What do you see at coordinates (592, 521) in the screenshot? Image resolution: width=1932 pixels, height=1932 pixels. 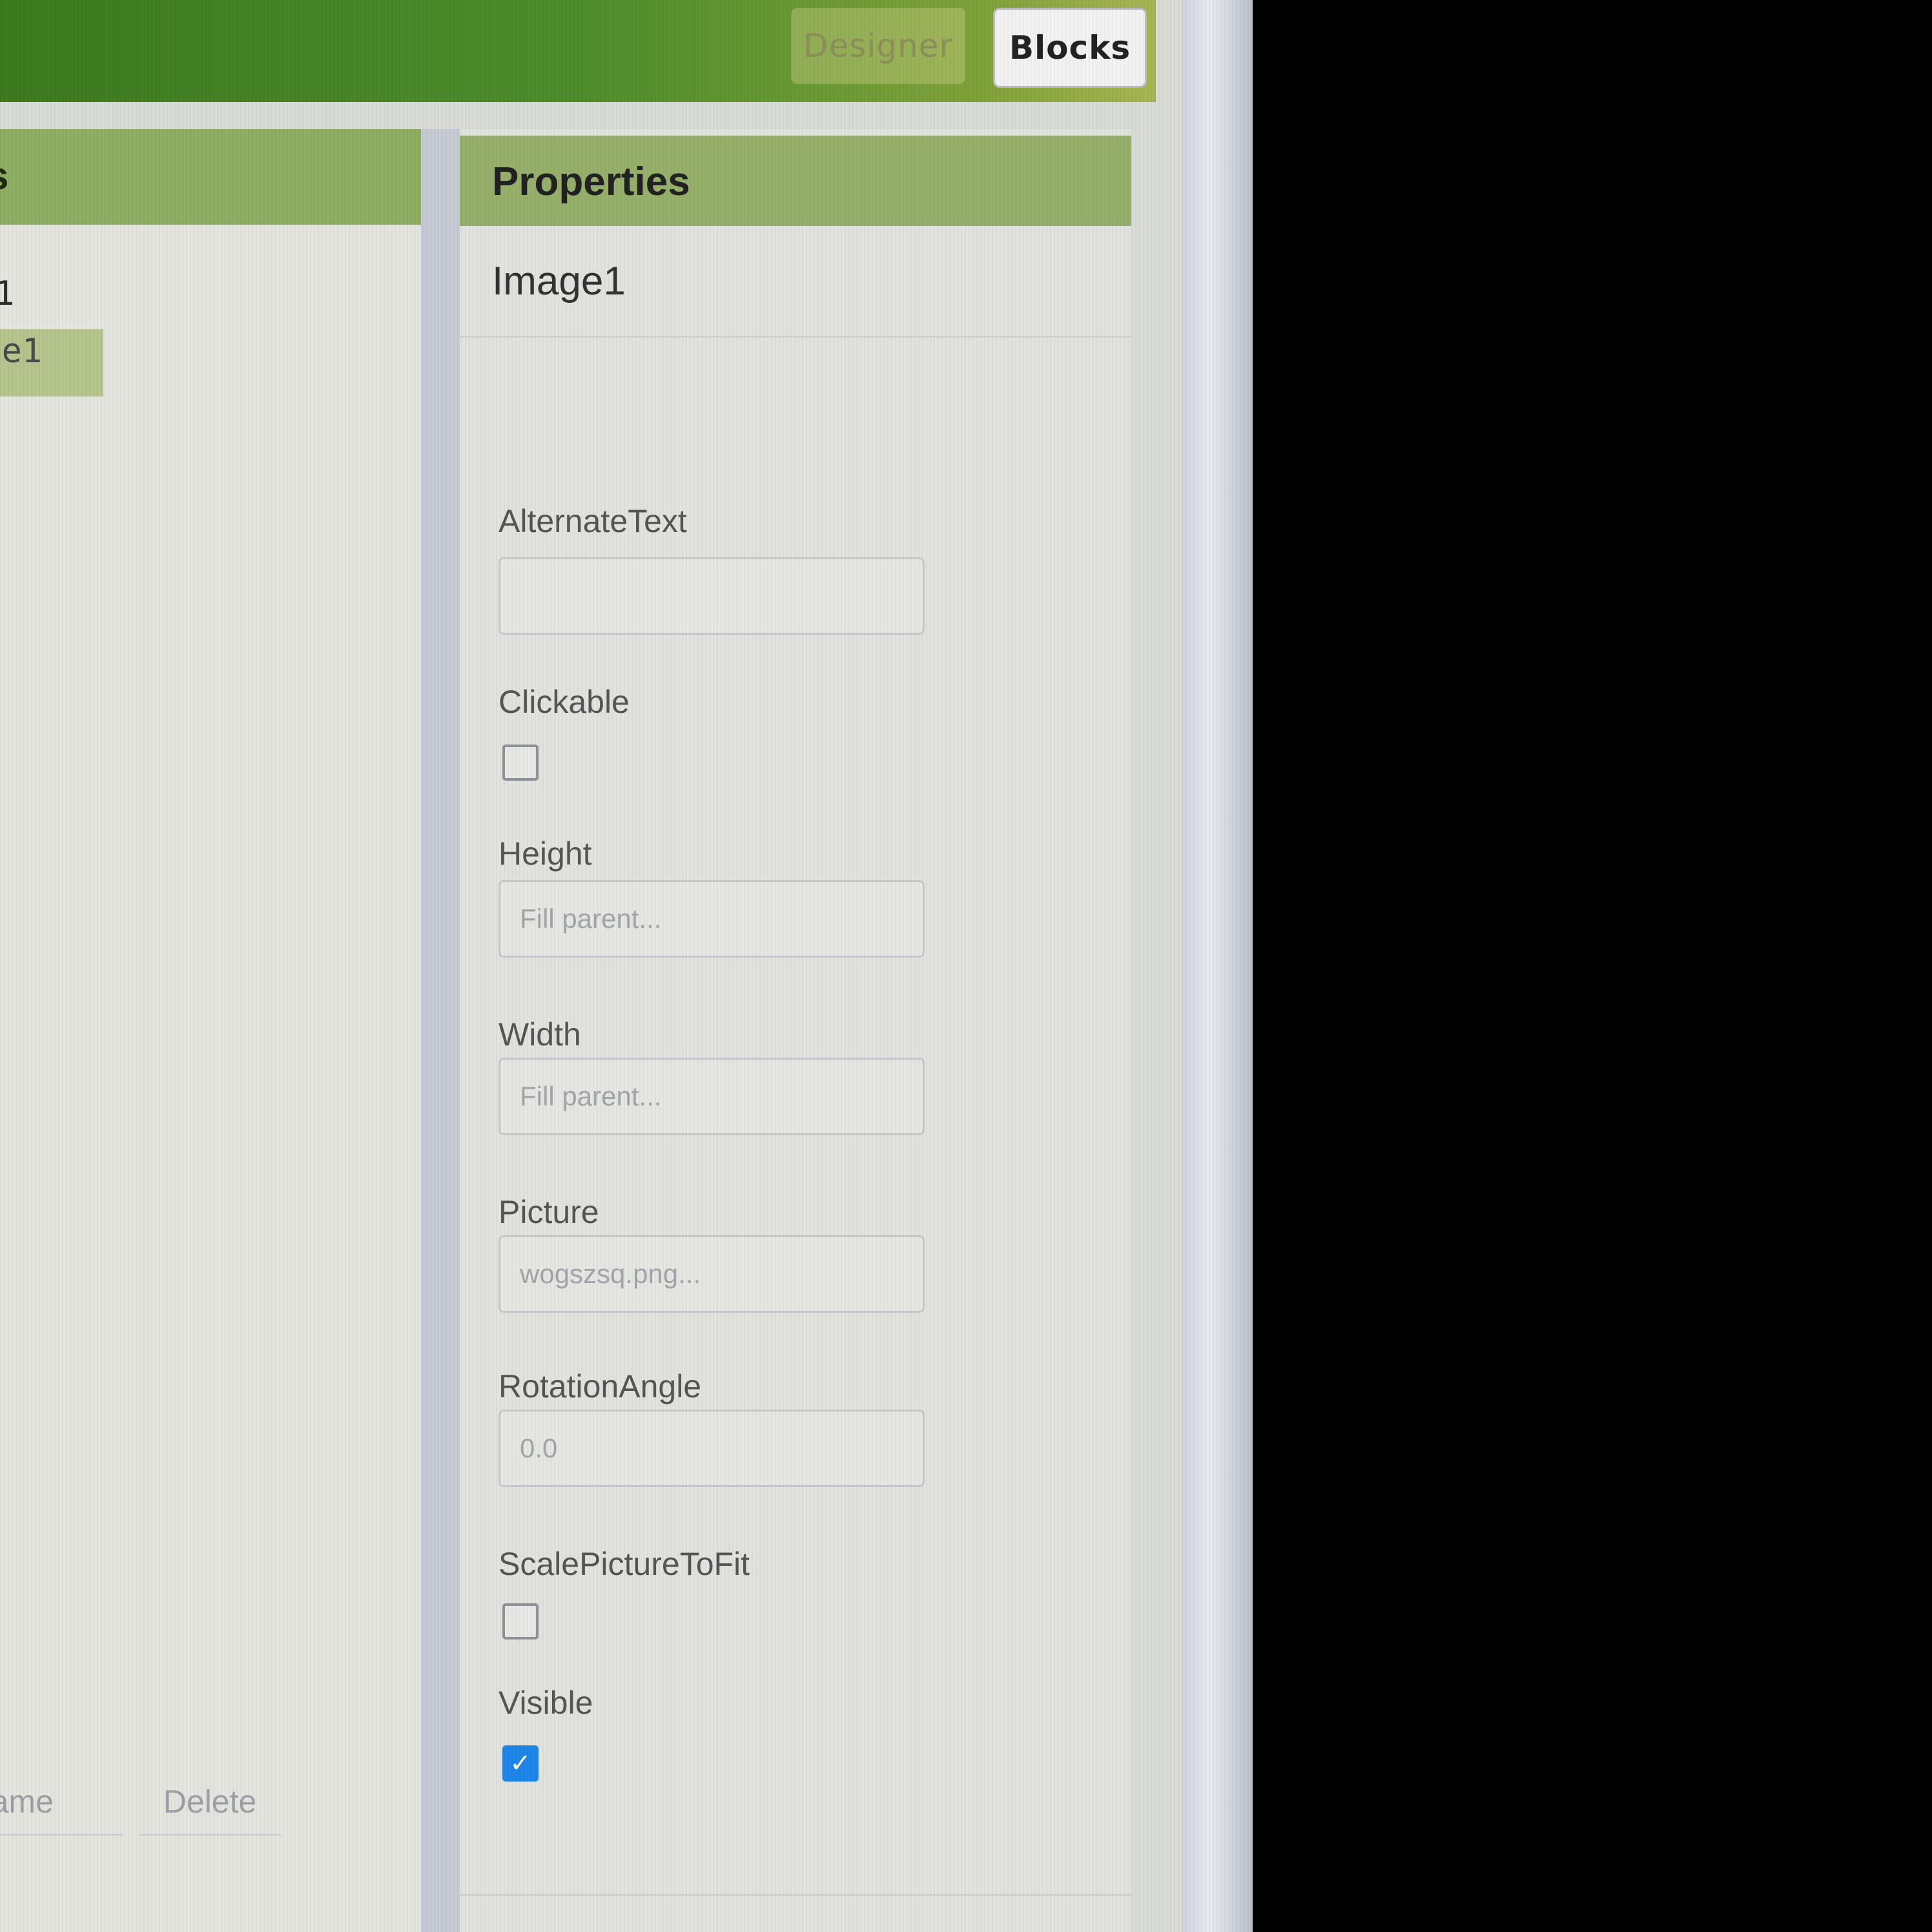 I see `alternate-text-label: AlternateText` at bounding box center [592, 521].